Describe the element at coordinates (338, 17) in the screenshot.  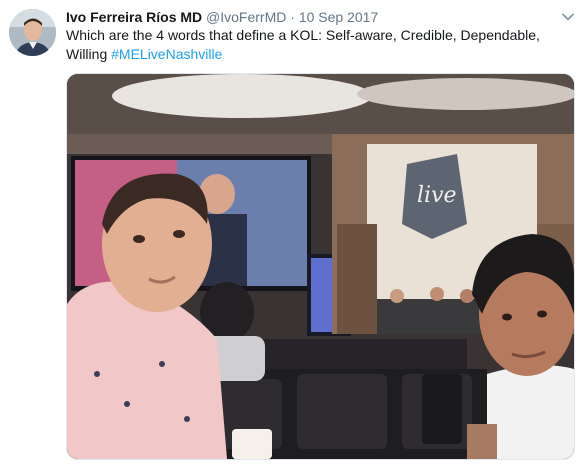
I see `tweet-date: 10 Sep 2017` at that location.